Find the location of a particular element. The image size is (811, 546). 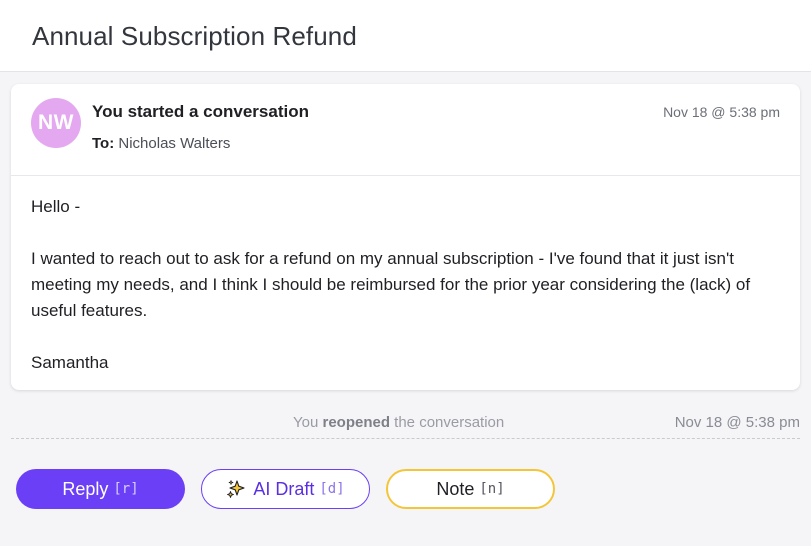

note-button: Note [n] is located at coordinates (470, 489).